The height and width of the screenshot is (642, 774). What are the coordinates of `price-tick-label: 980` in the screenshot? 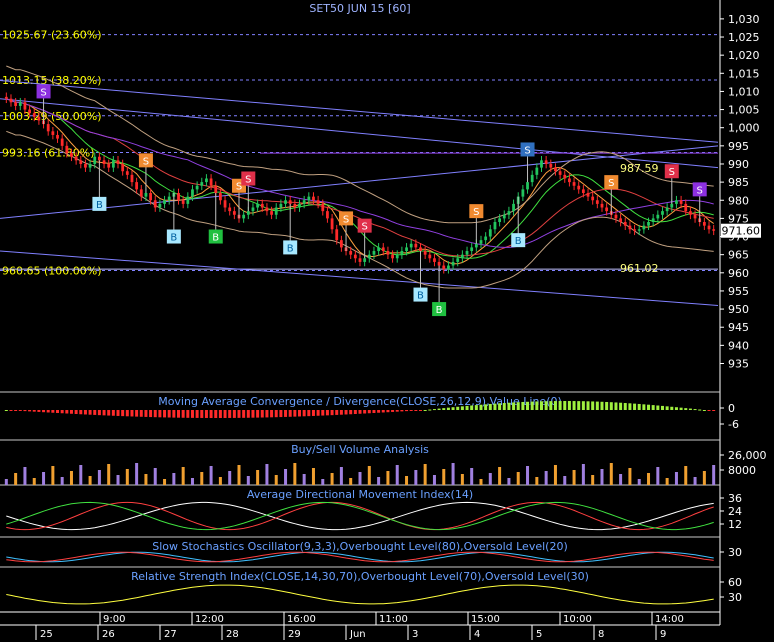 It's located at (738, 200).